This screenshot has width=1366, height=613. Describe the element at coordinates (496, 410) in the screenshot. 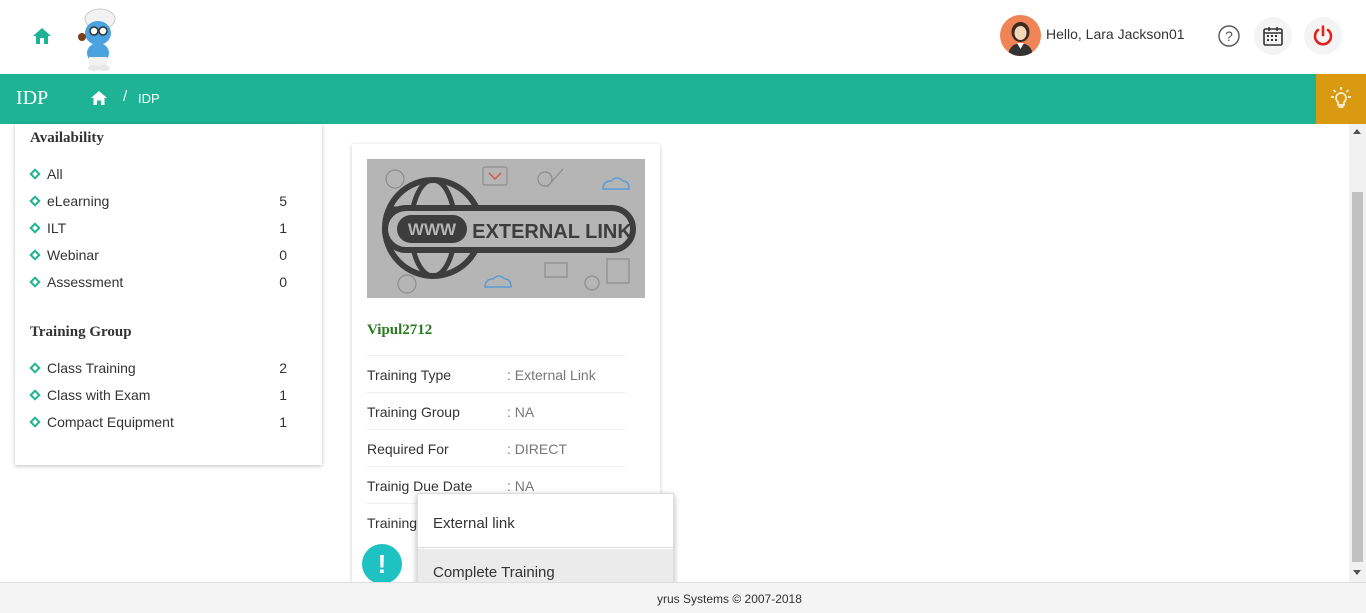

I see `detail-row-training-group: Training Group : NA` at that location.